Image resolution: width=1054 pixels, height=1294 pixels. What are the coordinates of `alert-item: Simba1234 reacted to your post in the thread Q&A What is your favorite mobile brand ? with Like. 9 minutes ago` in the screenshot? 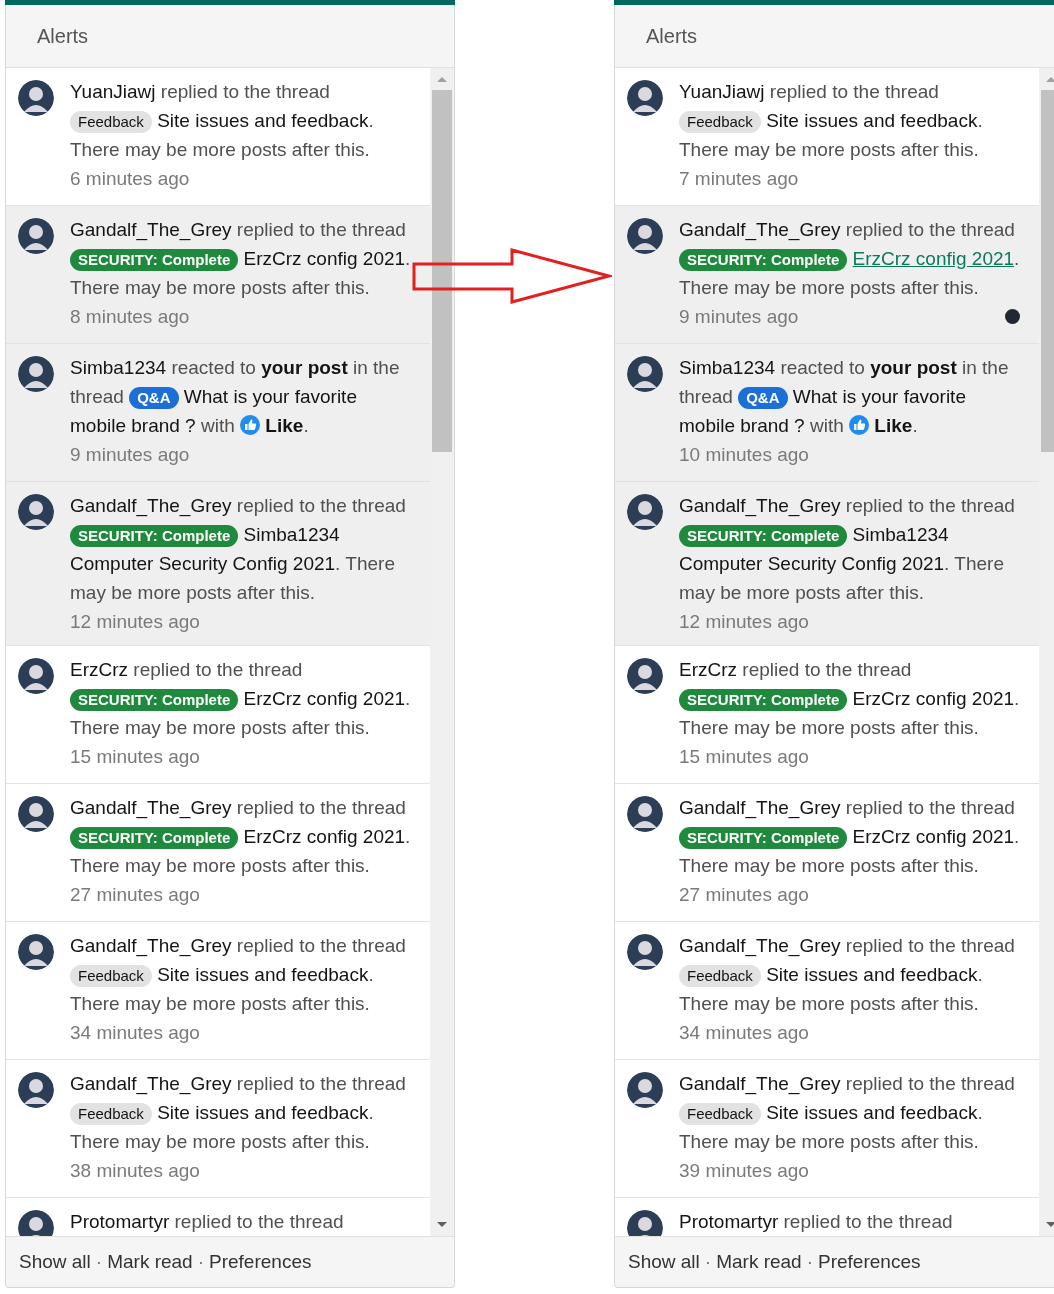 It's located at (218, 413).